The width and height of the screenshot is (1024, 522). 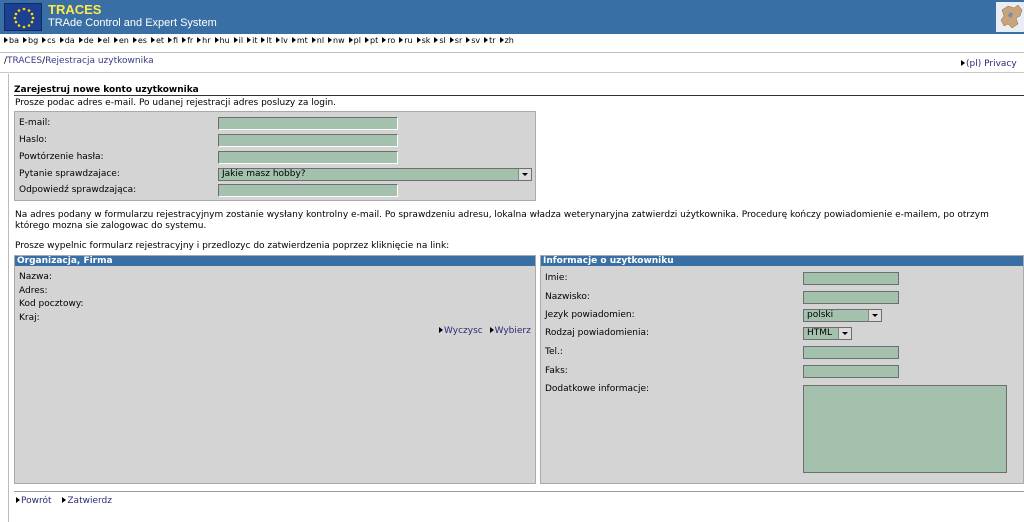 What do you see at coordinates (424, 41) in the screenshot?
I see `language-link-sk: sk` at bounding box center [424, 41].